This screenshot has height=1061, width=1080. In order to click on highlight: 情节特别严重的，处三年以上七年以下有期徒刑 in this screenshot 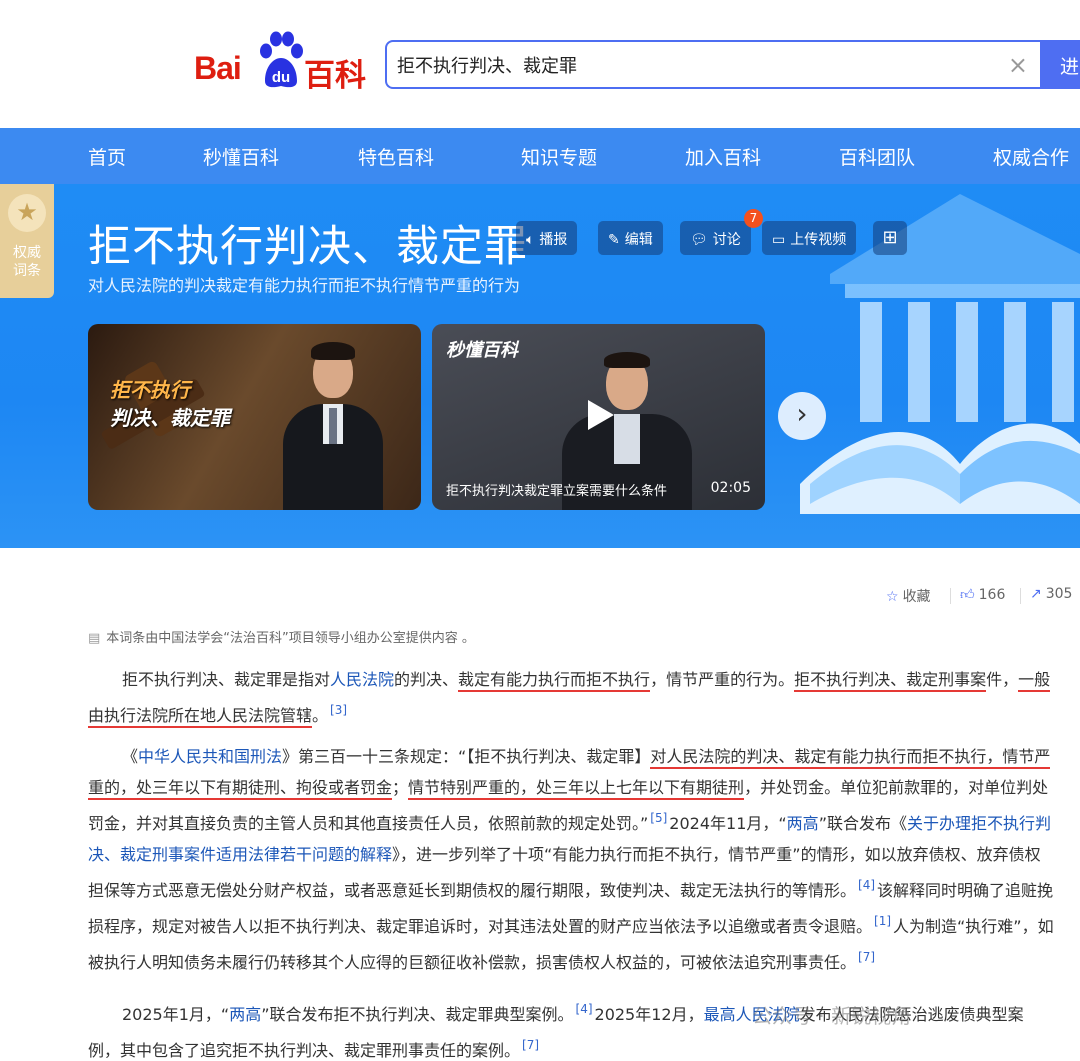, I will do `click(576, 789)`.